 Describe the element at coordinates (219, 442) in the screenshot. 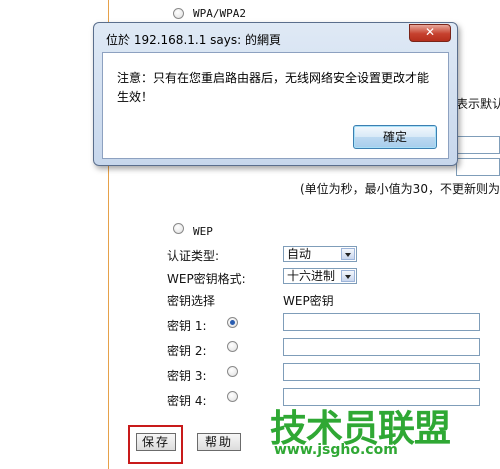

I see `help-button: 帮助` at that location.